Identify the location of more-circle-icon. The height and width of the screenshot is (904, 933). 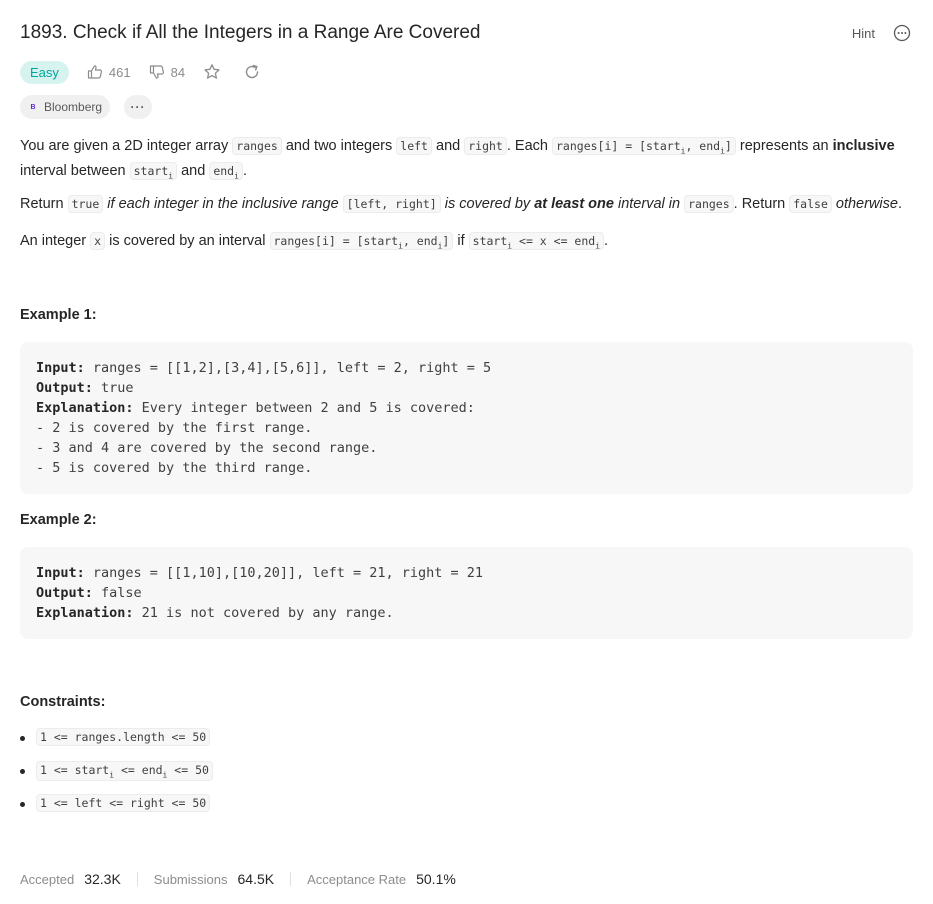
(902, 33).